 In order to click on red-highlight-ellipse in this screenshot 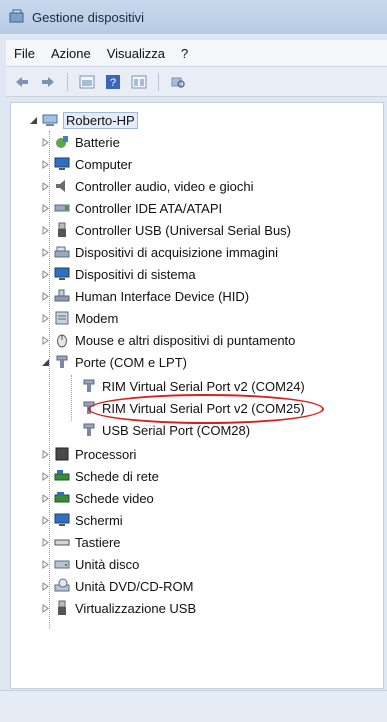, I will do `click(206, 409)`.